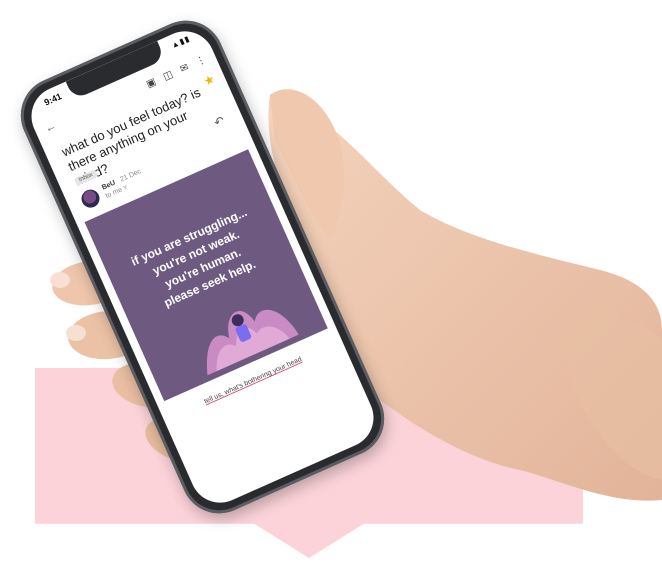  What do you see at coordinates (50, 127) in the screenshot?
I see `back-arrow-icon: ←` at bounding box center [50, 127].